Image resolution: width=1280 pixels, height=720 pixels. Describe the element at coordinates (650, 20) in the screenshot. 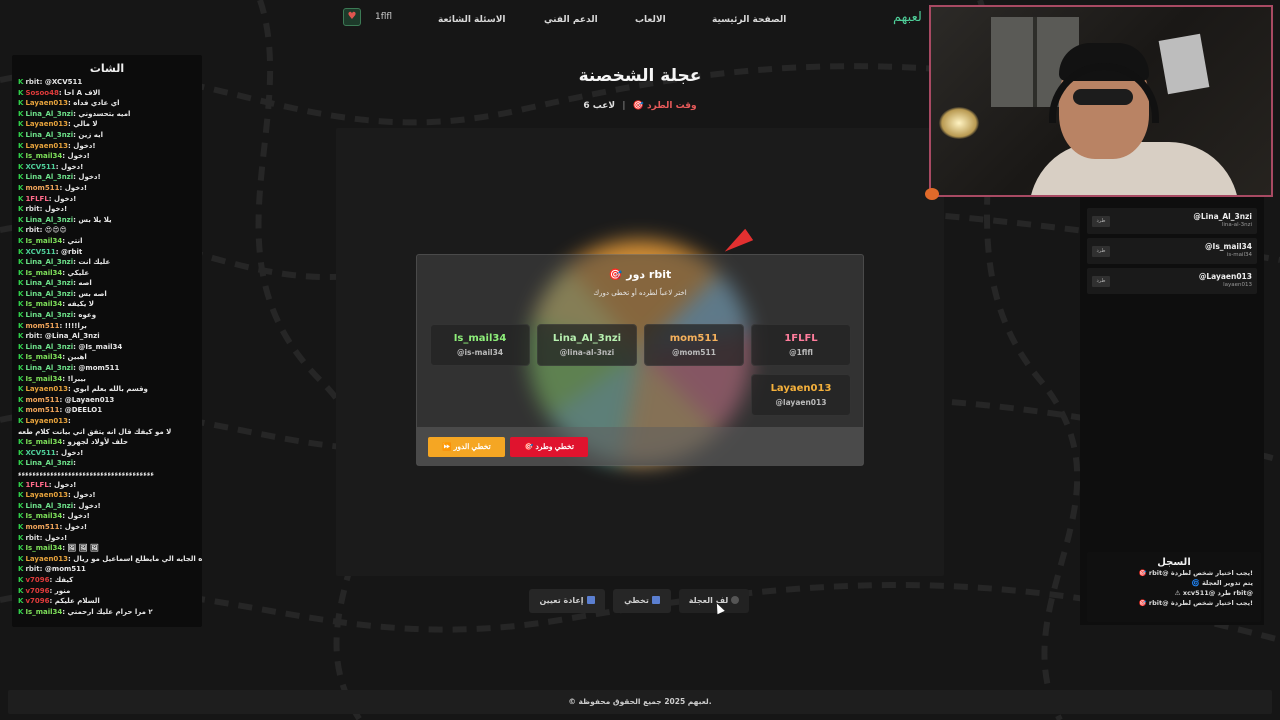

I see `nav-link-games: الالعاب` at that location.